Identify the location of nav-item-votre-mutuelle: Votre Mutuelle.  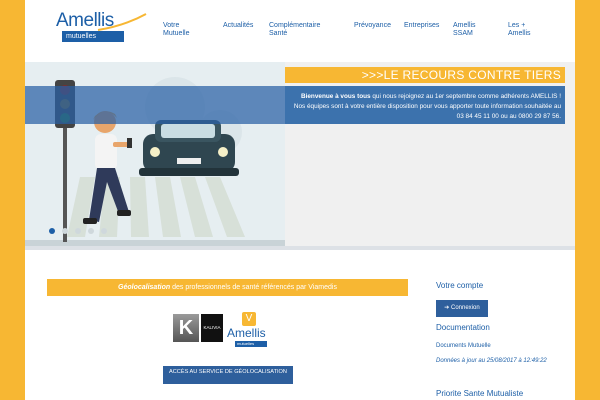
(176, 30).